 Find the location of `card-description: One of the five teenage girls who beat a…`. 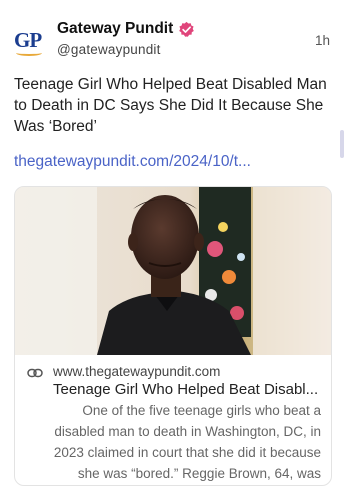

card-description: One of the five teenage girls who beat a… is located at coordinates (187, 442).